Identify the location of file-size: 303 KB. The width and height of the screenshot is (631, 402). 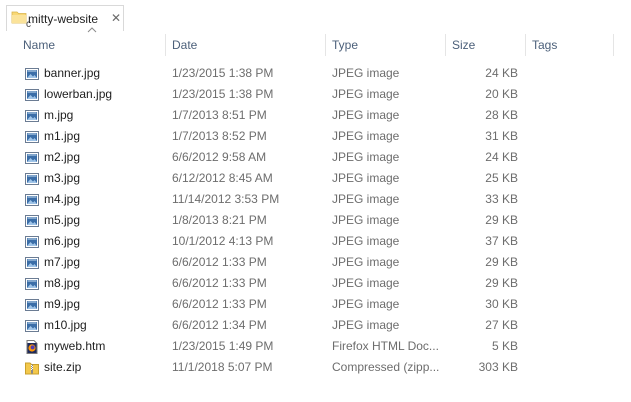
(498, 367).